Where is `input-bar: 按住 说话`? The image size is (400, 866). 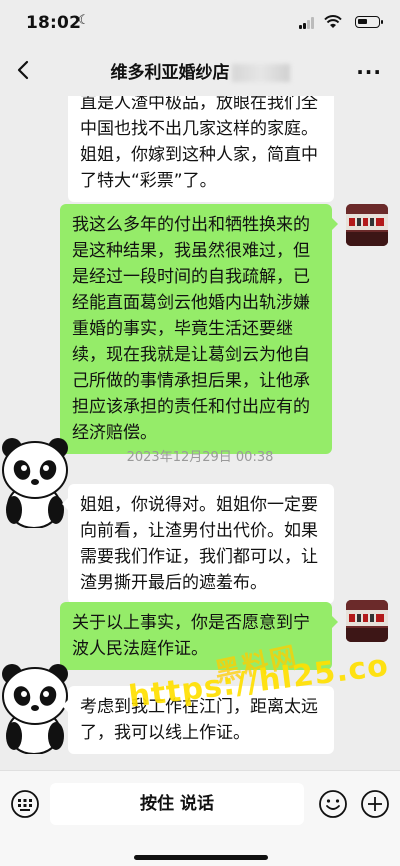
input-bar: 按住 说话 is located at coordinates (200, 818).